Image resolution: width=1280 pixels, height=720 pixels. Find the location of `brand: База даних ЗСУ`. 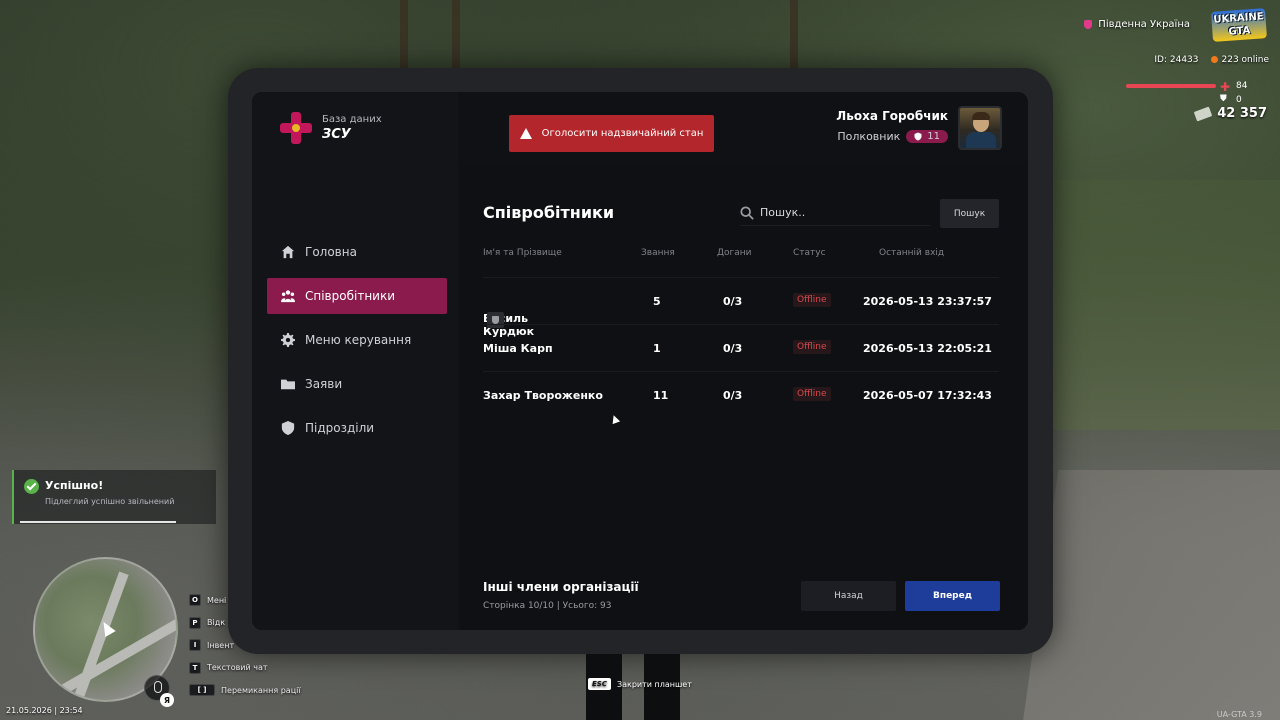

brand: База даних ЗСУ is located at coordinates (331, 128).